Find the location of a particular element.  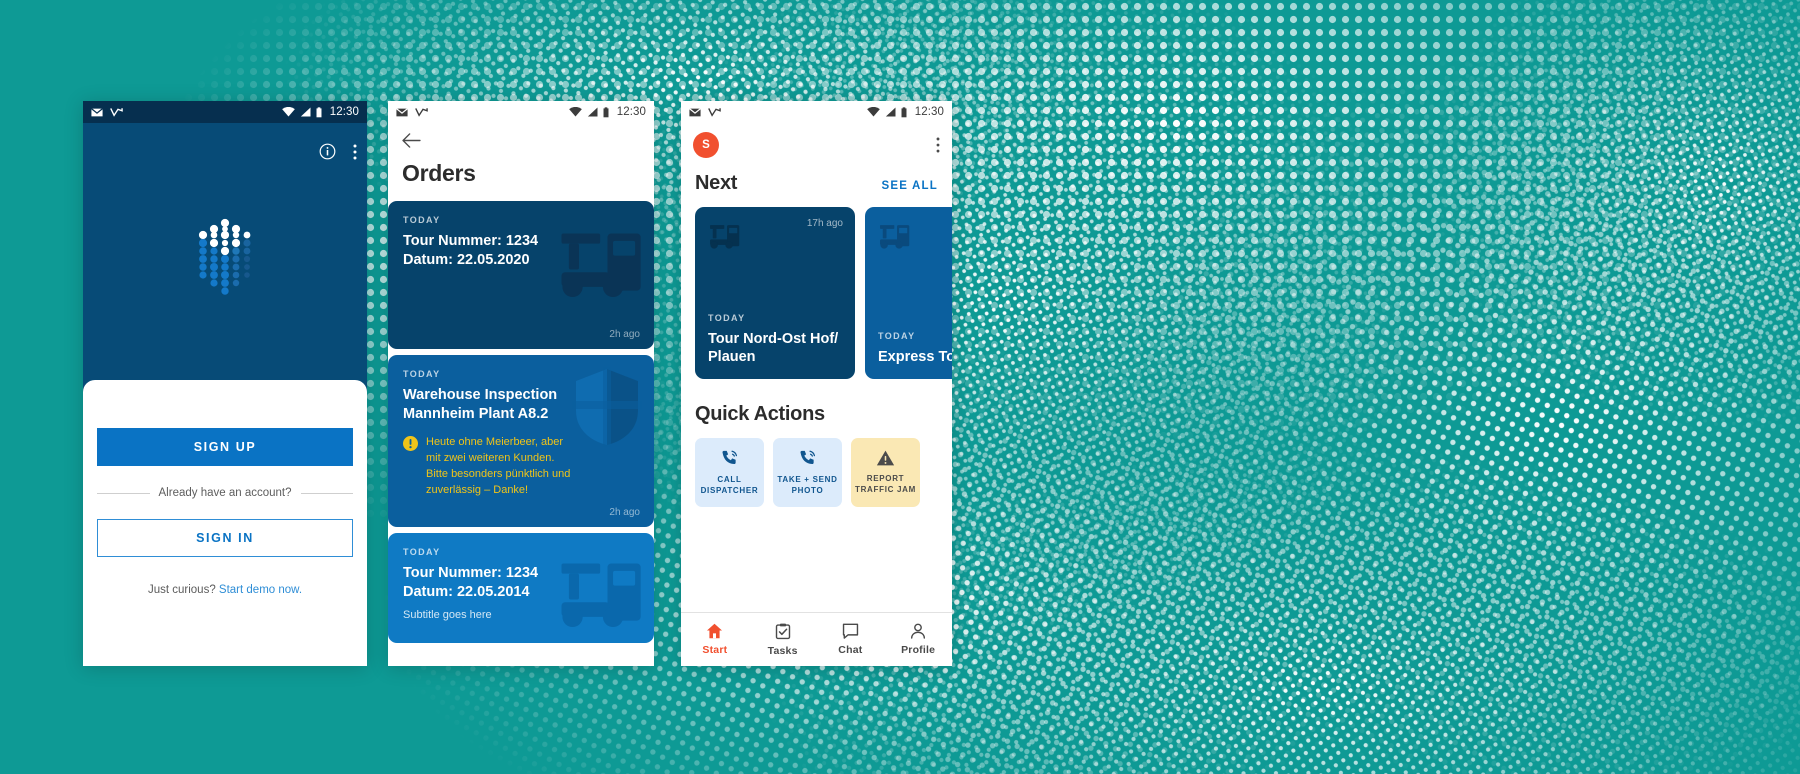

next-card-list: 17h ago TODAY Tour Nord-Ost Hof/ Plauen is located at coordinates (816, 287).